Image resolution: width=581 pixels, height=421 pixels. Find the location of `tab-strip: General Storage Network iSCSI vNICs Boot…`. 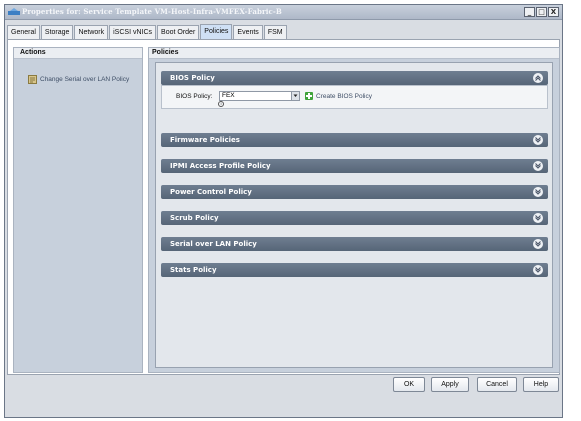

tab-strip: General Storage Network iSCSI vNICs Boot… is located at coordinates (147, 31).